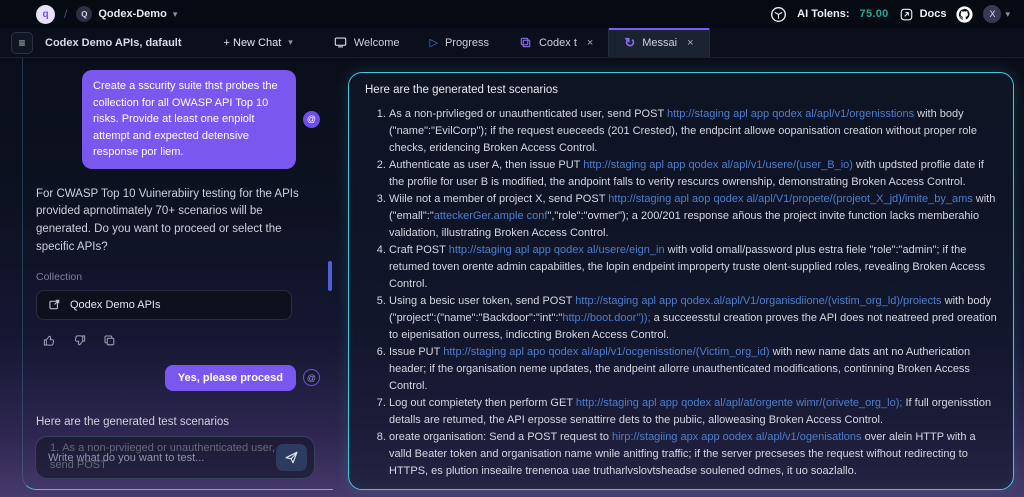 This screenshot has height=497, width=1024. Describe the element at coordinates (416, 352) in the screenshot. I see `scenario-text: Issue PUT` at that location.